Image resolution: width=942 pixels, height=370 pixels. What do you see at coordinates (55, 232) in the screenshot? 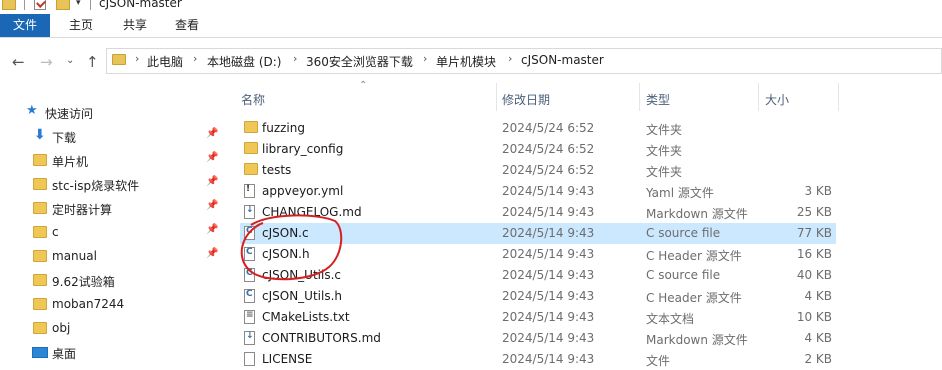
I see `nav-item-label: c` at bounding box center [55, 232].